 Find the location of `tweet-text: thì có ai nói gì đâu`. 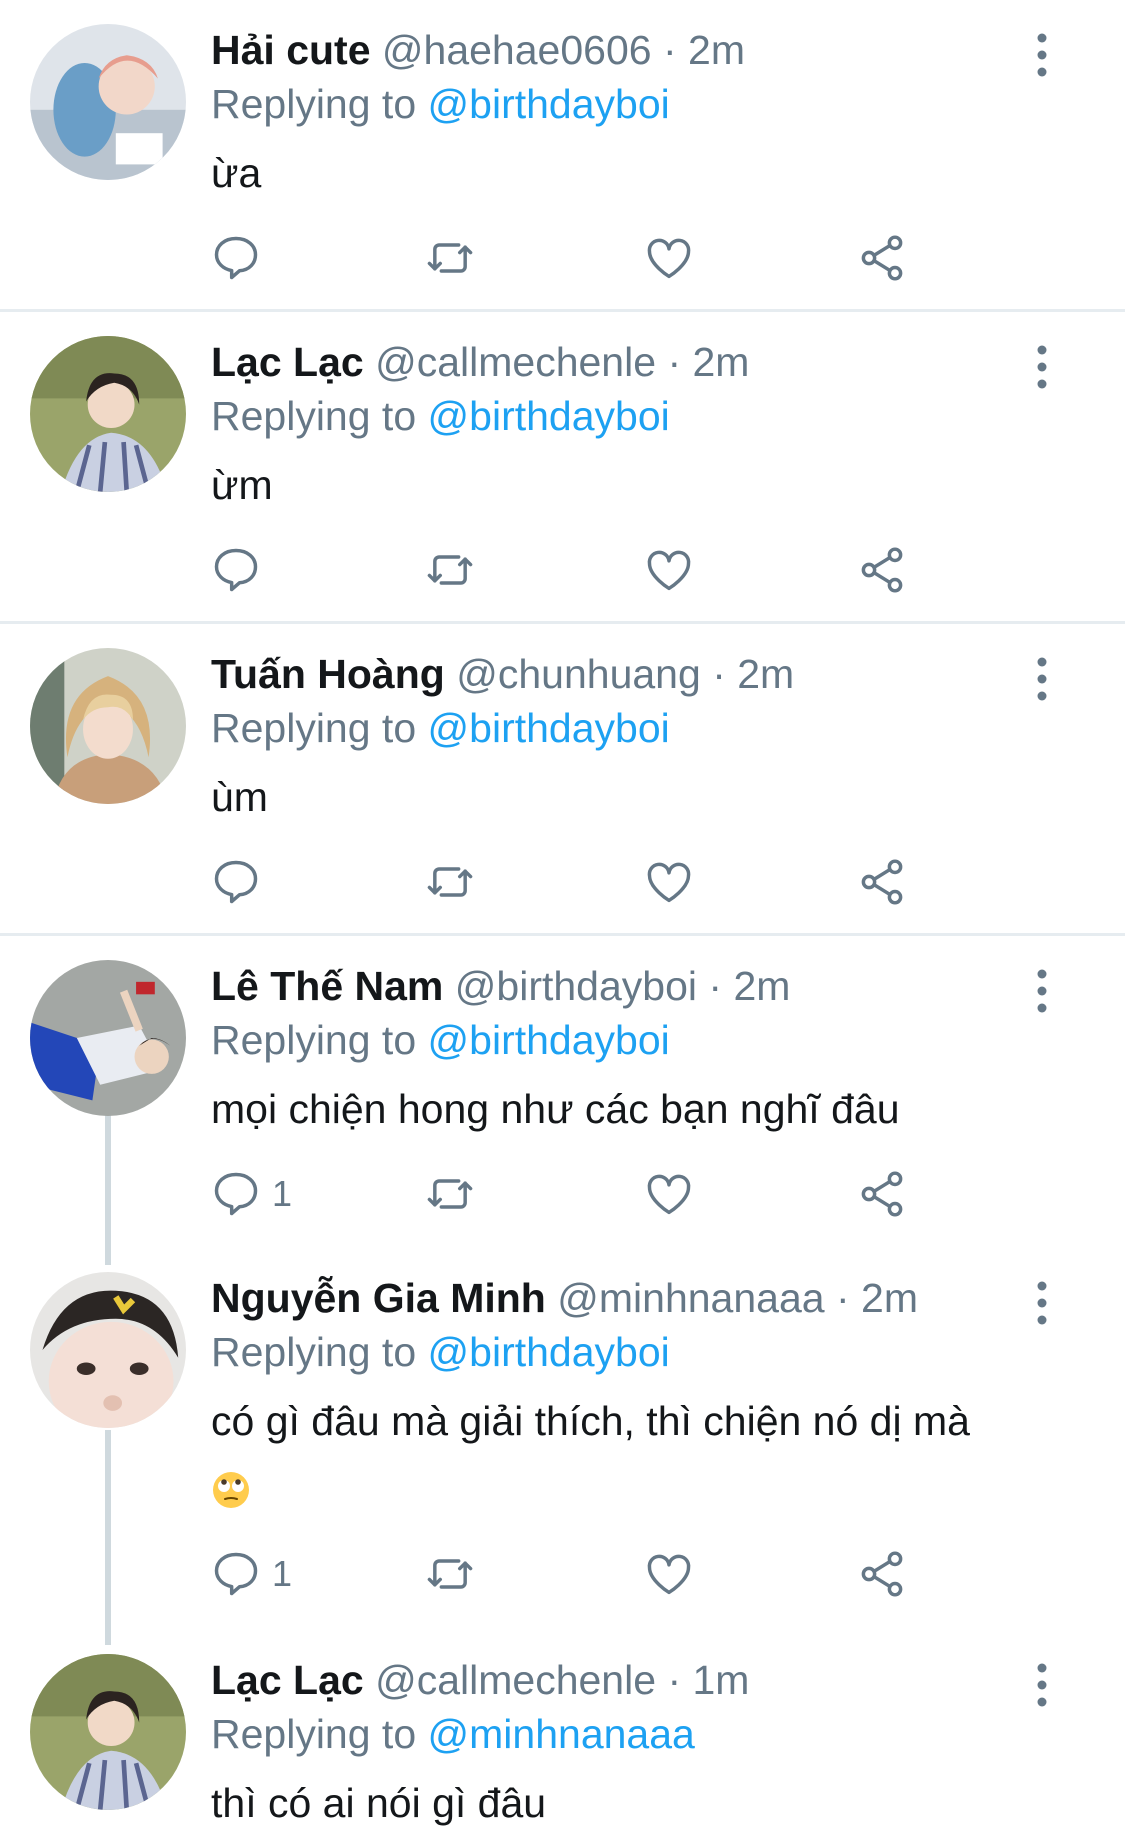

tweet-text: thì có ai nói gì đâu is located at coordinates (379, 1803).